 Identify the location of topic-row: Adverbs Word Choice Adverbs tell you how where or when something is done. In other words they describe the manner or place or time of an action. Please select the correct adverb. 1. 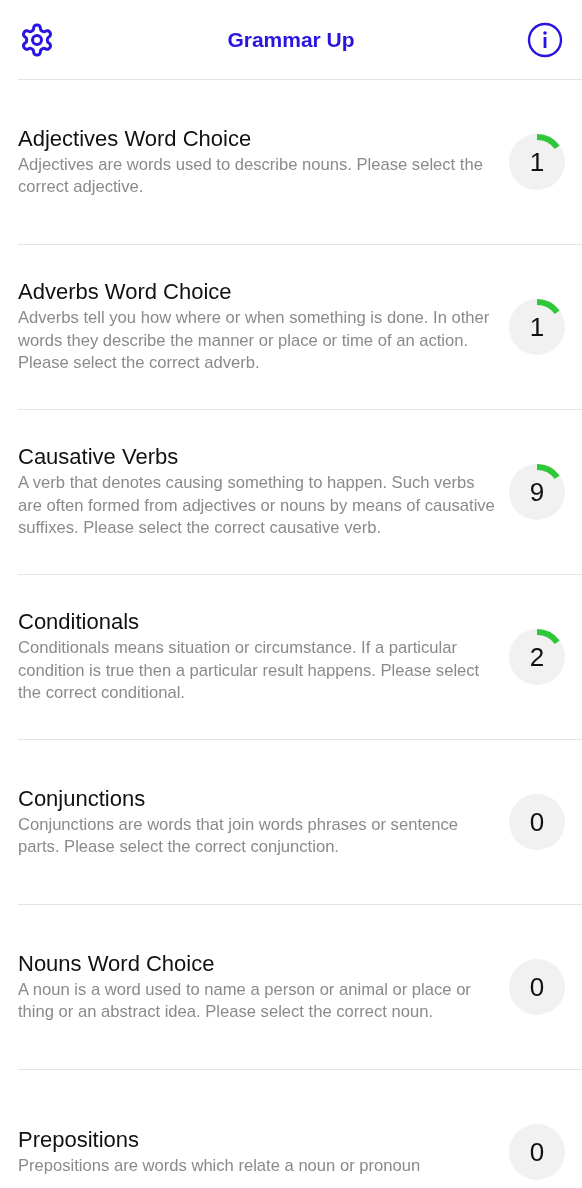
(300, 327).